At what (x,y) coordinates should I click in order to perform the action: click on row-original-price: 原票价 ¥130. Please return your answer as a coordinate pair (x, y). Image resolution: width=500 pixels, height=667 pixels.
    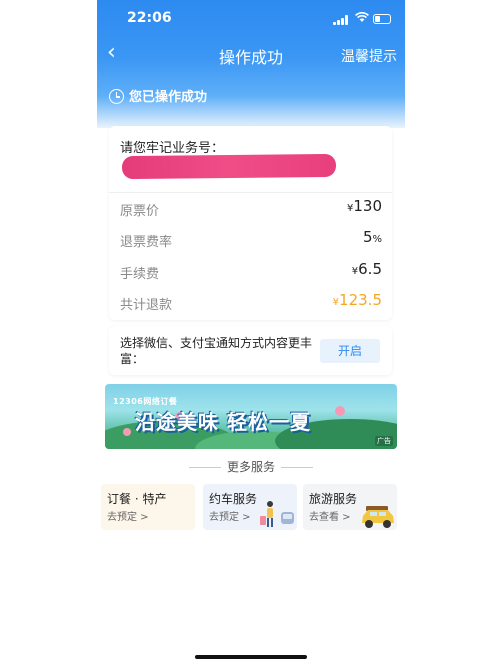
    Looking at the image, I should click on (251, 208).